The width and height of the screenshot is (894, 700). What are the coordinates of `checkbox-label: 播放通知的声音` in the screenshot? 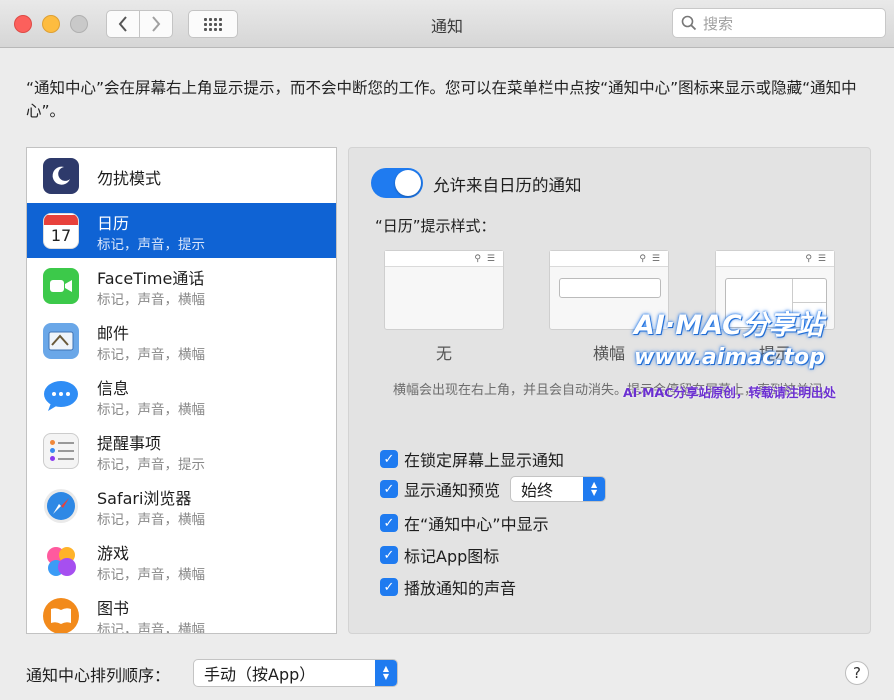 It's located at (460, 588).